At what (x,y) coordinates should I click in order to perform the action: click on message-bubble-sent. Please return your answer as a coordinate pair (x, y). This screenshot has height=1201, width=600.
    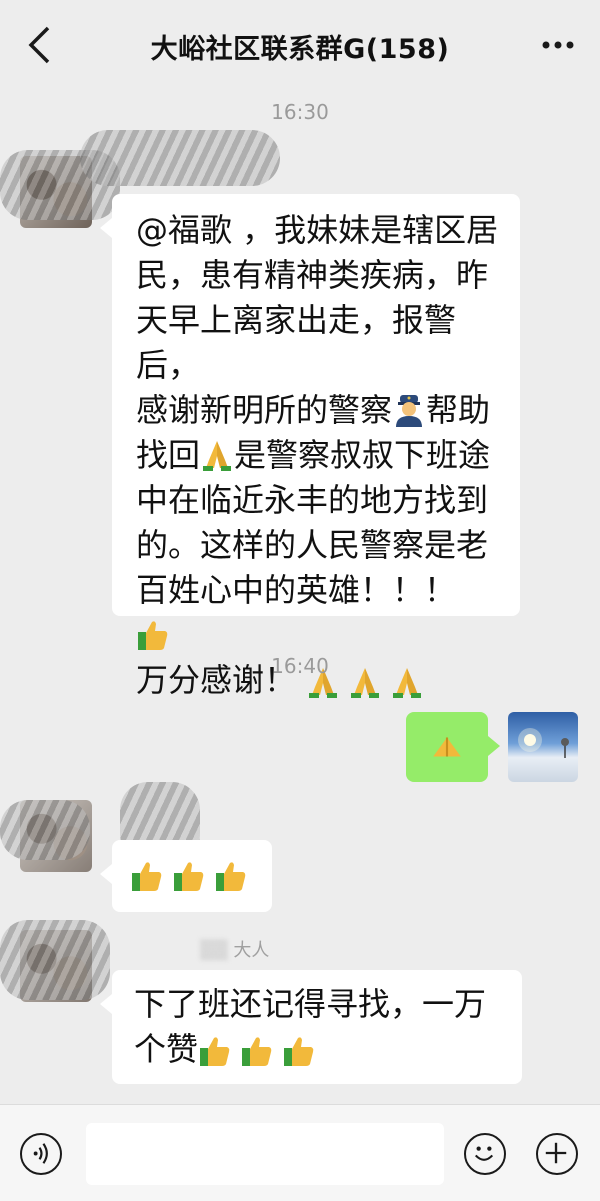
    Looking at the image, I should click on (453, 747).